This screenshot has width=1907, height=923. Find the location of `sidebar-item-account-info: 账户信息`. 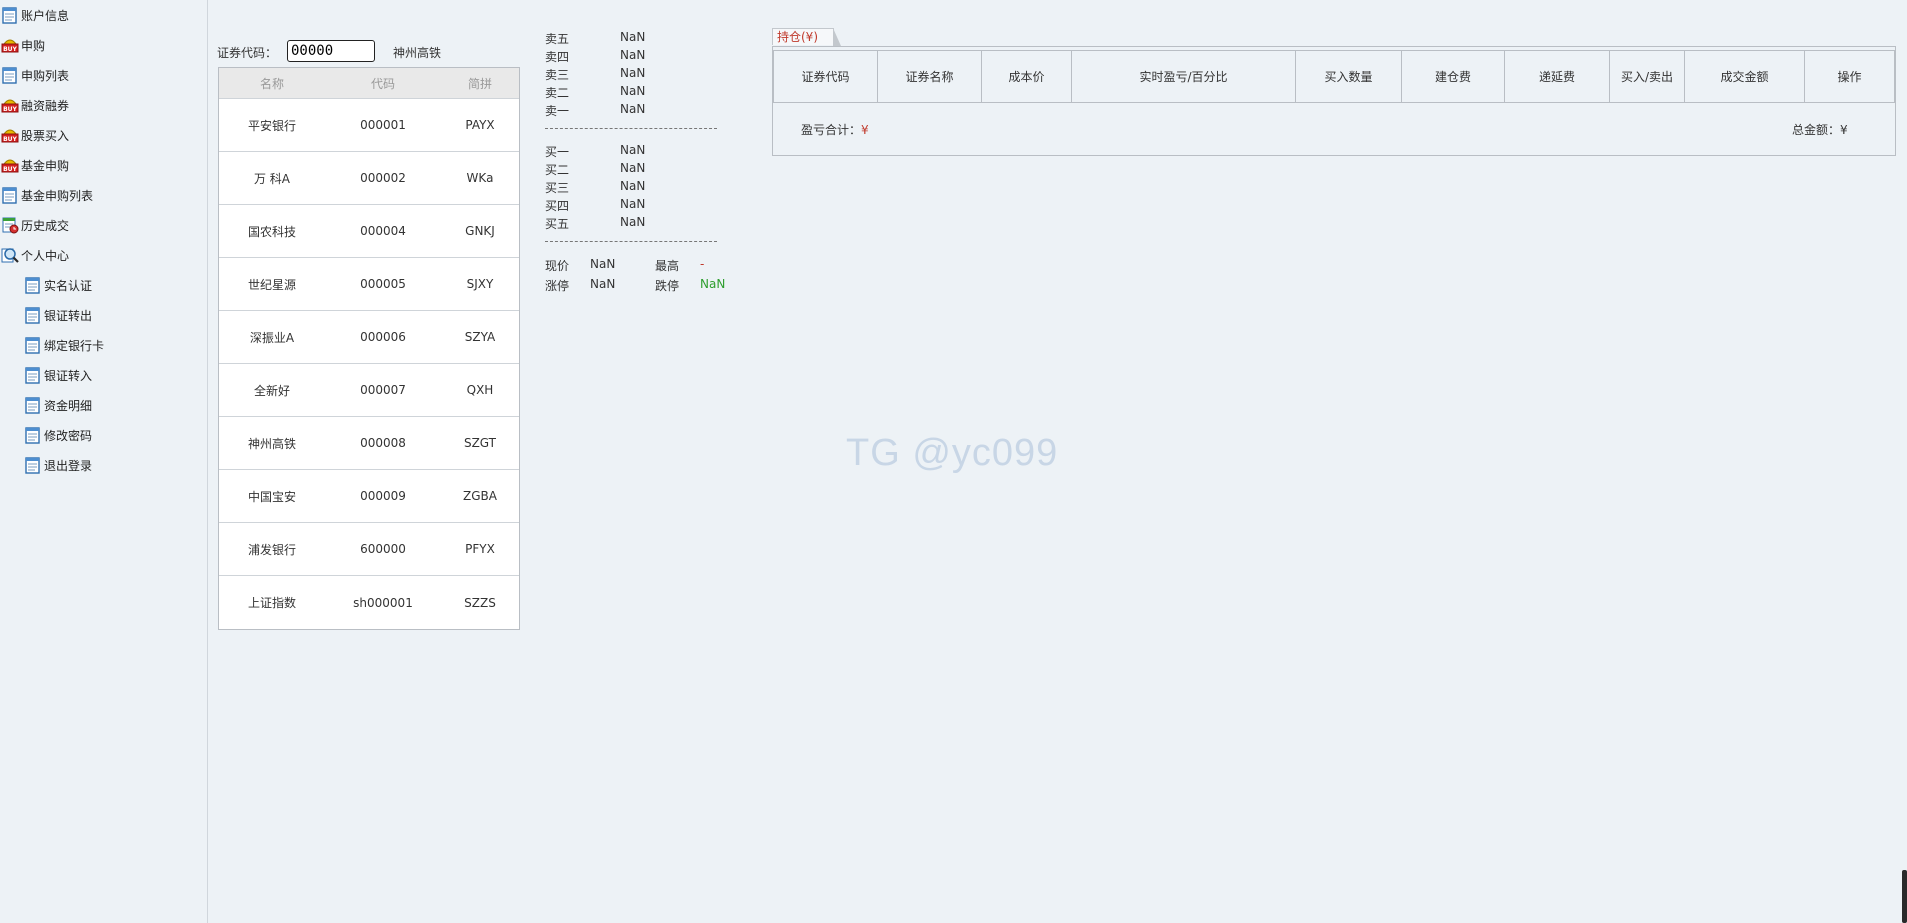

sidebar-item-account-info: 账户信息 is located at coordinates (35, 15).